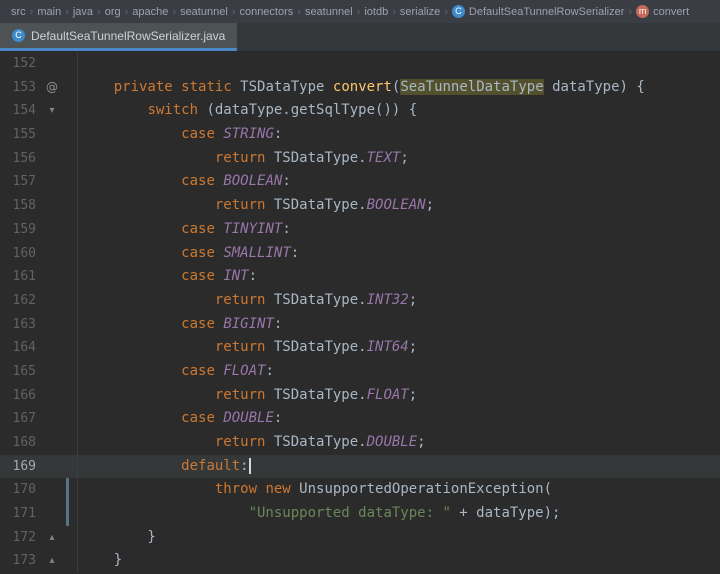 This screenshot has width=720, height=574. I want to click on token: UnsupportedOperationException(, so click(421, 489).